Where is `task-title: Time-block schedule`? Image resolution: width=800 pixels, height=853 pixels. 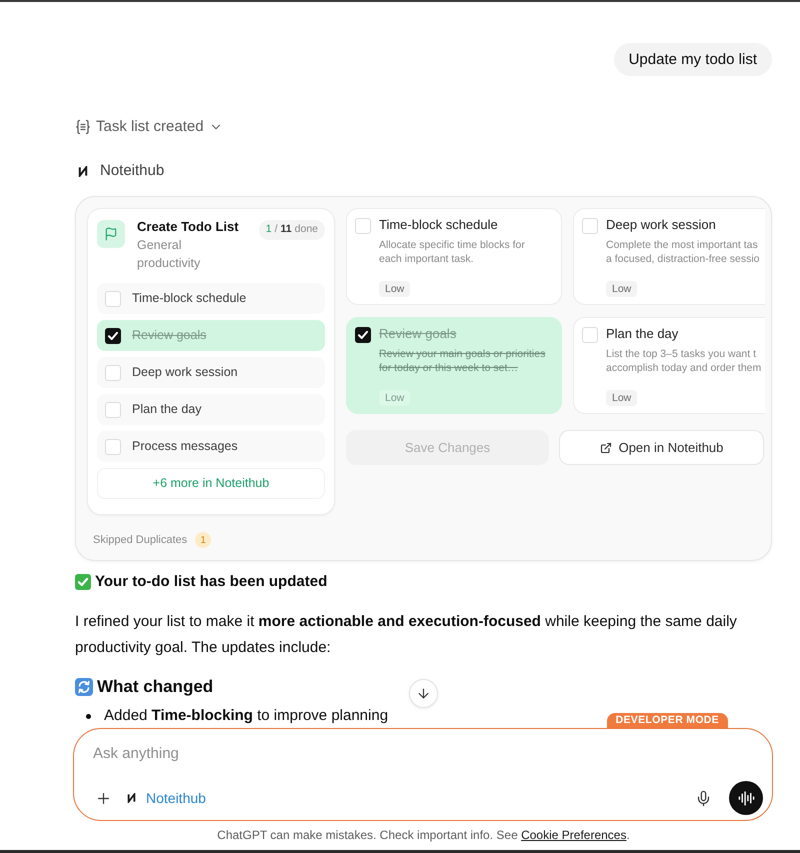 task-title: Time-block schedule is located at coordinates (438, 225).